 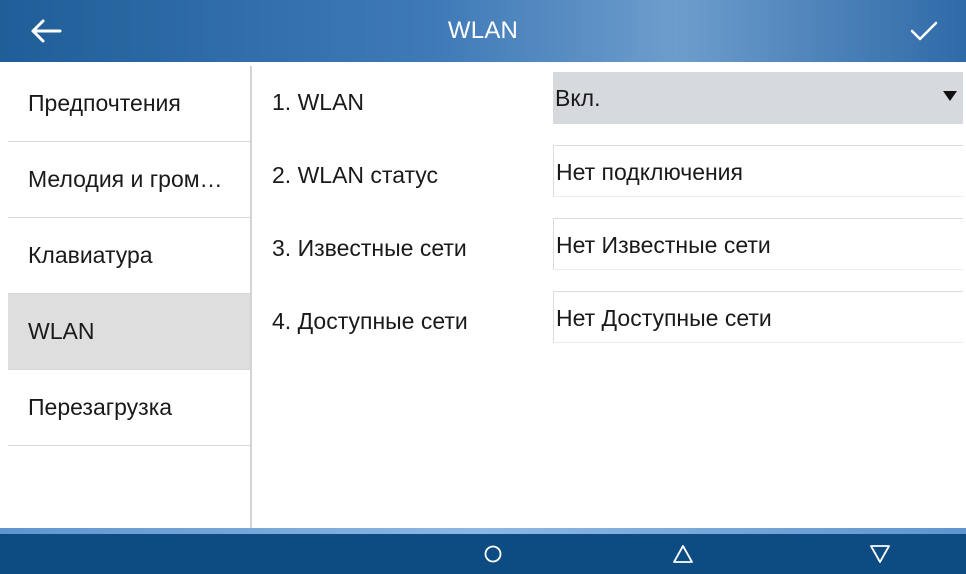 I want to click on dropdown-arrow-icon, so click(x=950, y=96).